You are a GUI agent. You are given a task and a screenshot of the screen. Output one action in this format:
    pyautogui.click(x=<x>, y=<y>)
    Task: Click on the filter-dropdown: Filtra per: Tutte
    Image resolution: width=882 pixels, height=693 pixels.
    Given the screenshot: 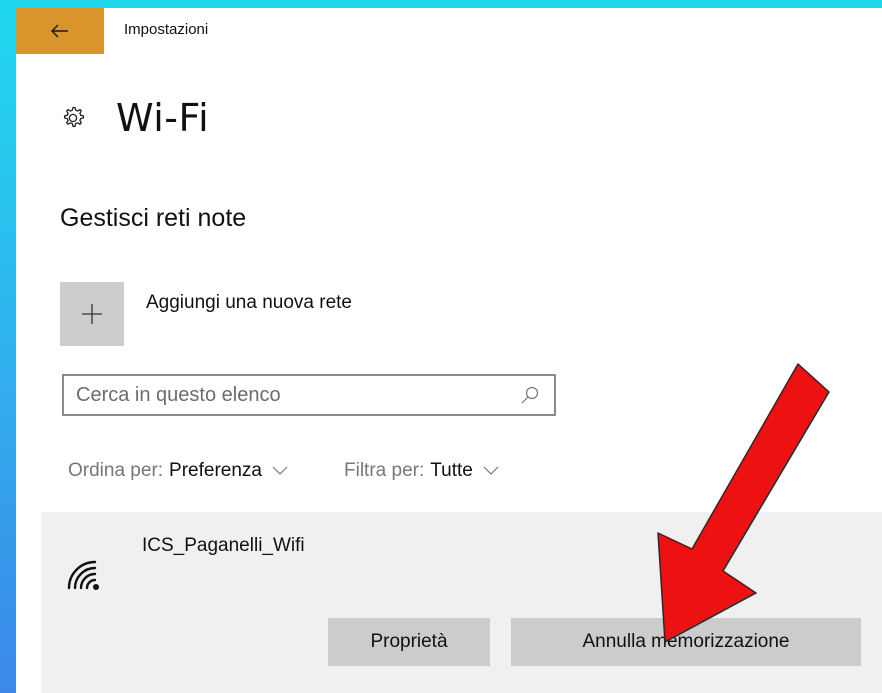 What is the action you would take?
    pyautogui.click(x=421, y=471)
    